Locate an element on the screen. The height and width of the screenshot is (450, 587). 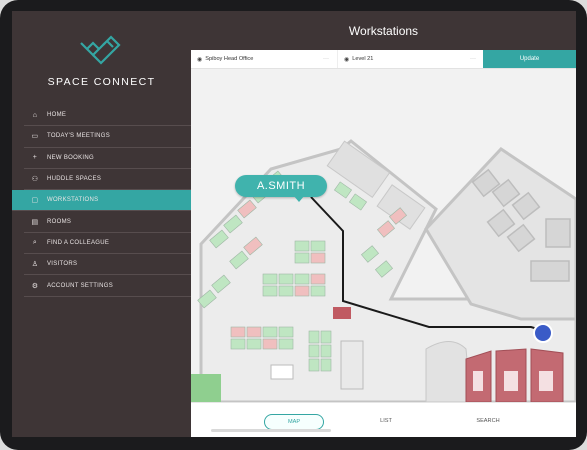
level-select: ◉ Level 21 ··· is located at coordinates (410, 59).